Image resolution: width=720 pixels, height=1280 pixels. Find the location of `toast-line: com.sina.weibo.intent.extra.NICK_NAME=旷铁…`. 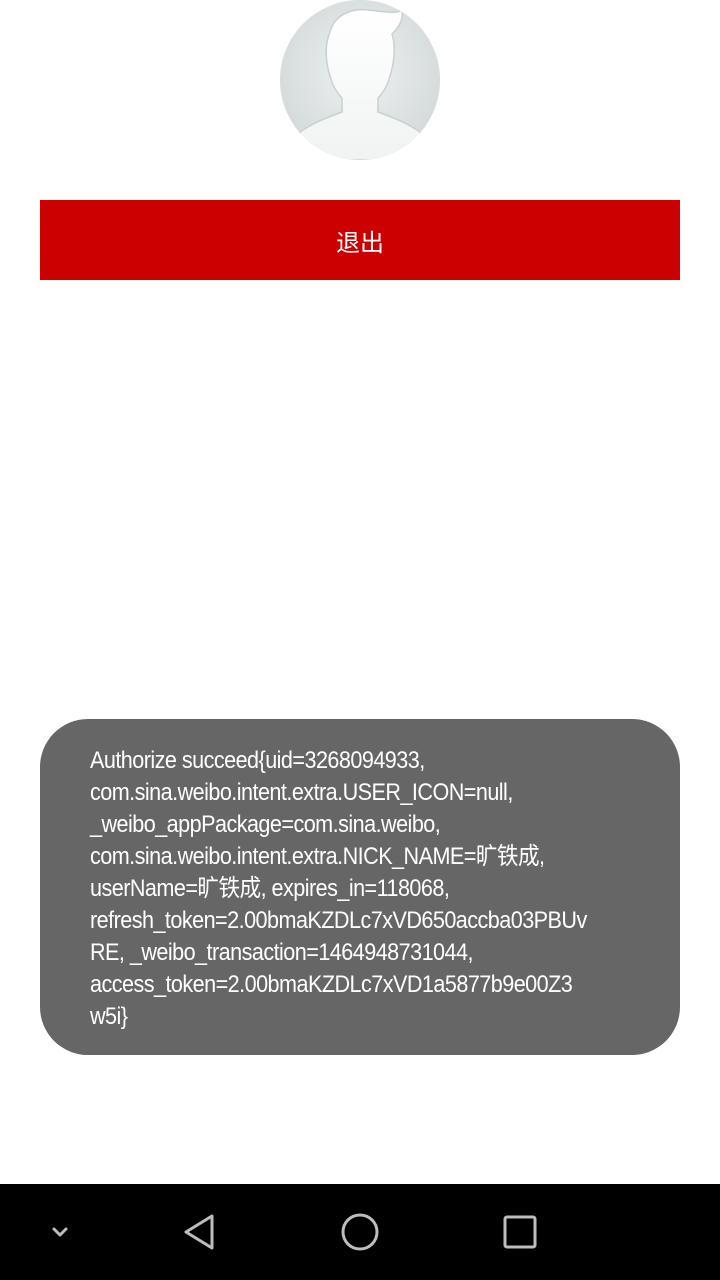

toast-line: com.sina.weibo.intent.extra.NICK_NAME=旷铁… is located at coordinates (317, 856).